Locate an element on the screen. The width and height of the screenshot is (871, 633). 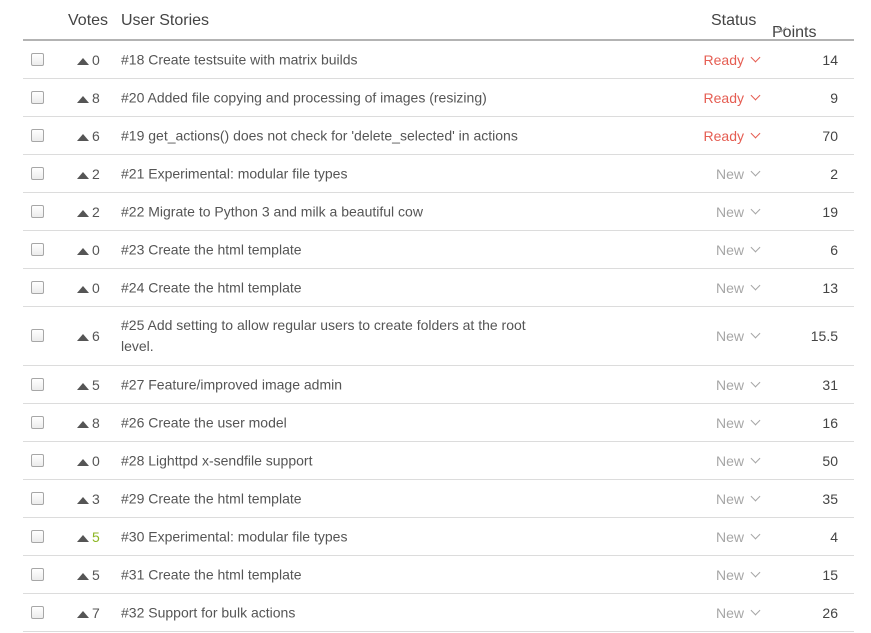
upvote-button: 3 is located at coordinates (88, 499).